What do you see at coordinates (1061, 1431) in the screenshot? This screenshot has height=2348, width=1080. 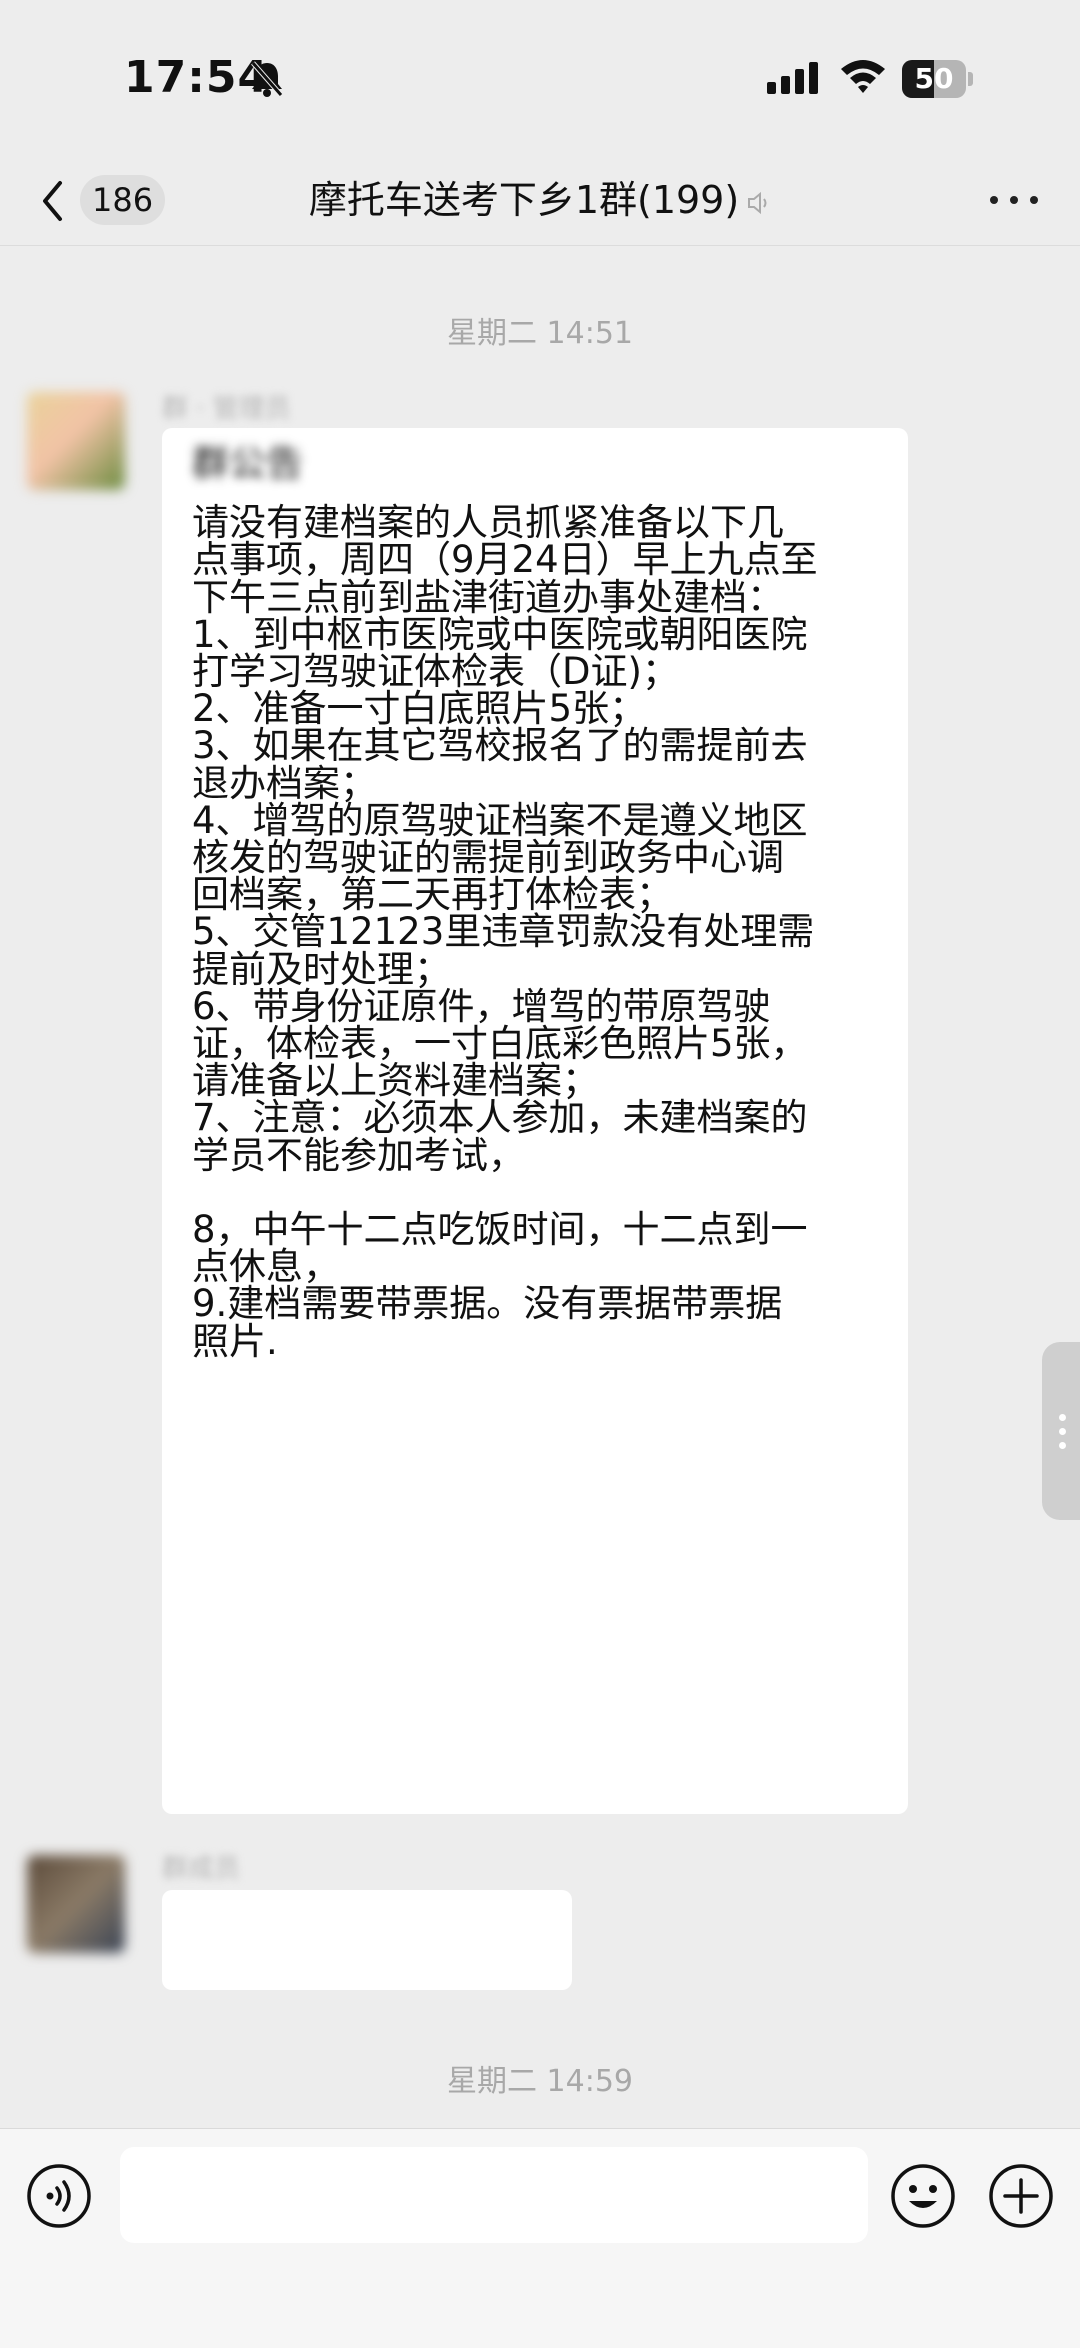 I see `side-panel-handle` at bounding box center [1061, 1431].